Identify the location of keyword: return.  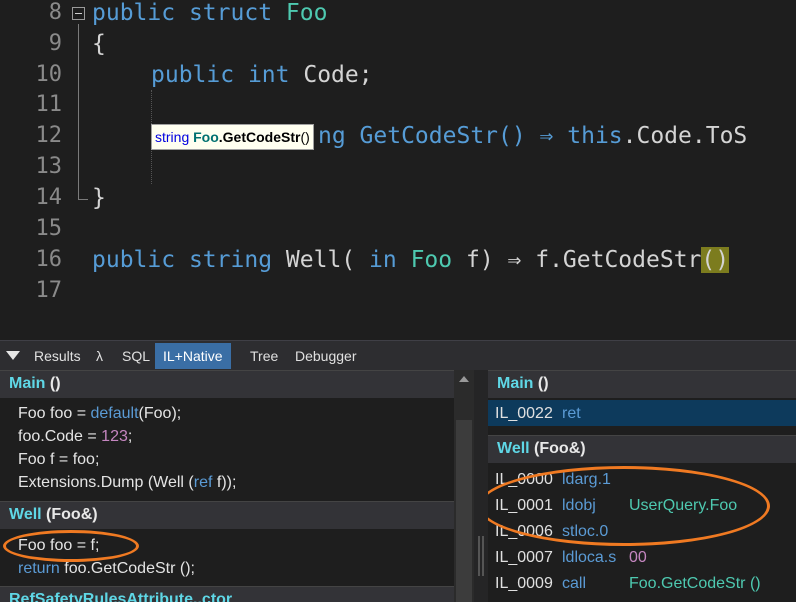
(39, 568).